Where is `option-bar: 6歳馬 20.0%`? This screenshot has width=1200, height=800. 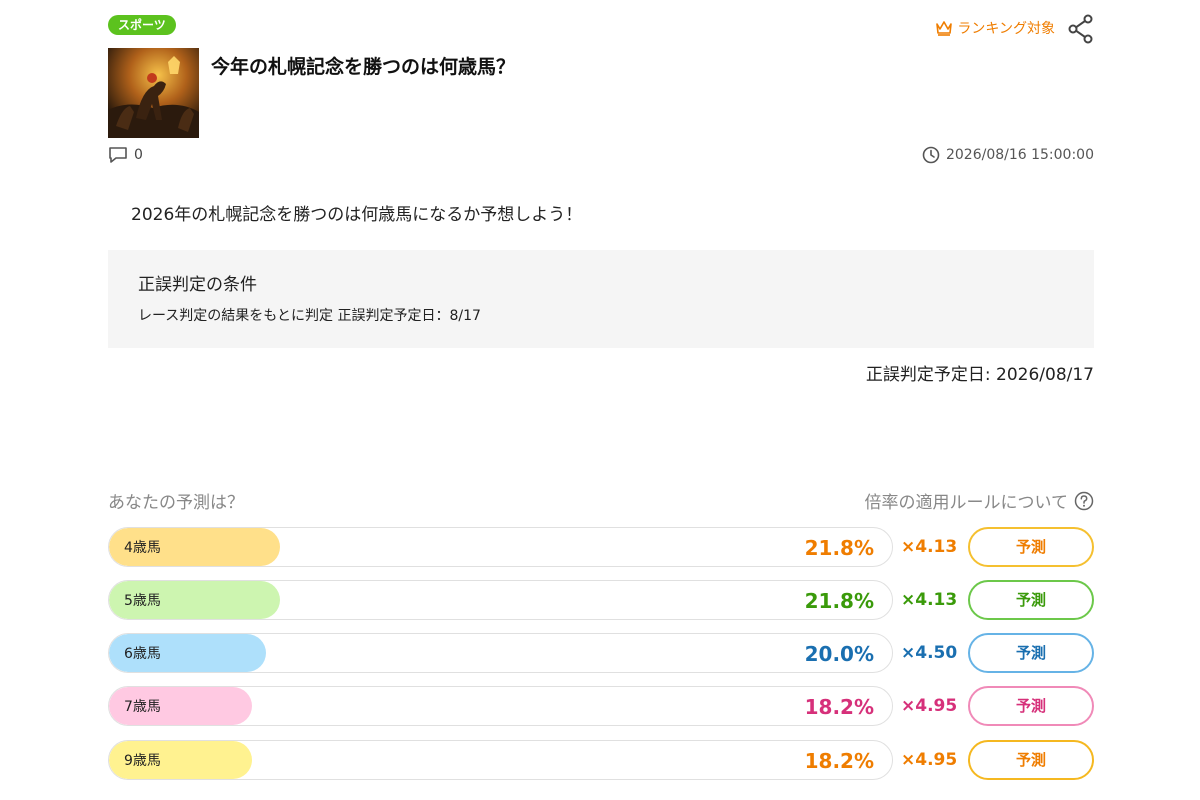 option-bar: 6歳馬 20.0% is located at coordinates (500, 653).